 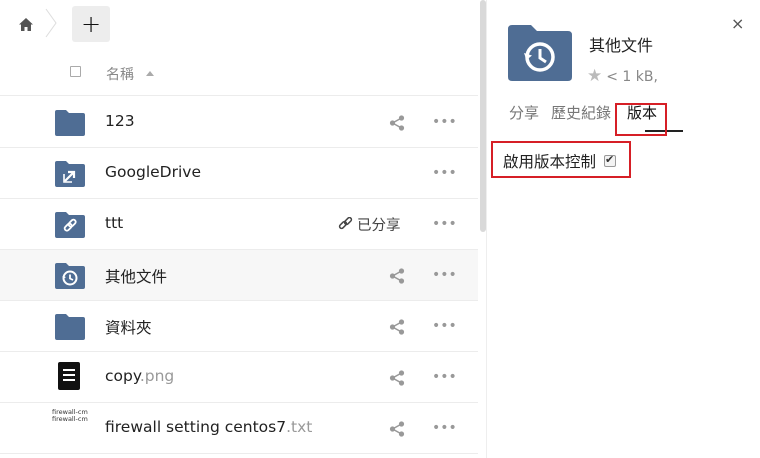 What do you see at coordinates (70, 415) in the screenshot?
I see `text-thumbnail: firewall-cm firewall-cm` at bounding box center [70, 415].